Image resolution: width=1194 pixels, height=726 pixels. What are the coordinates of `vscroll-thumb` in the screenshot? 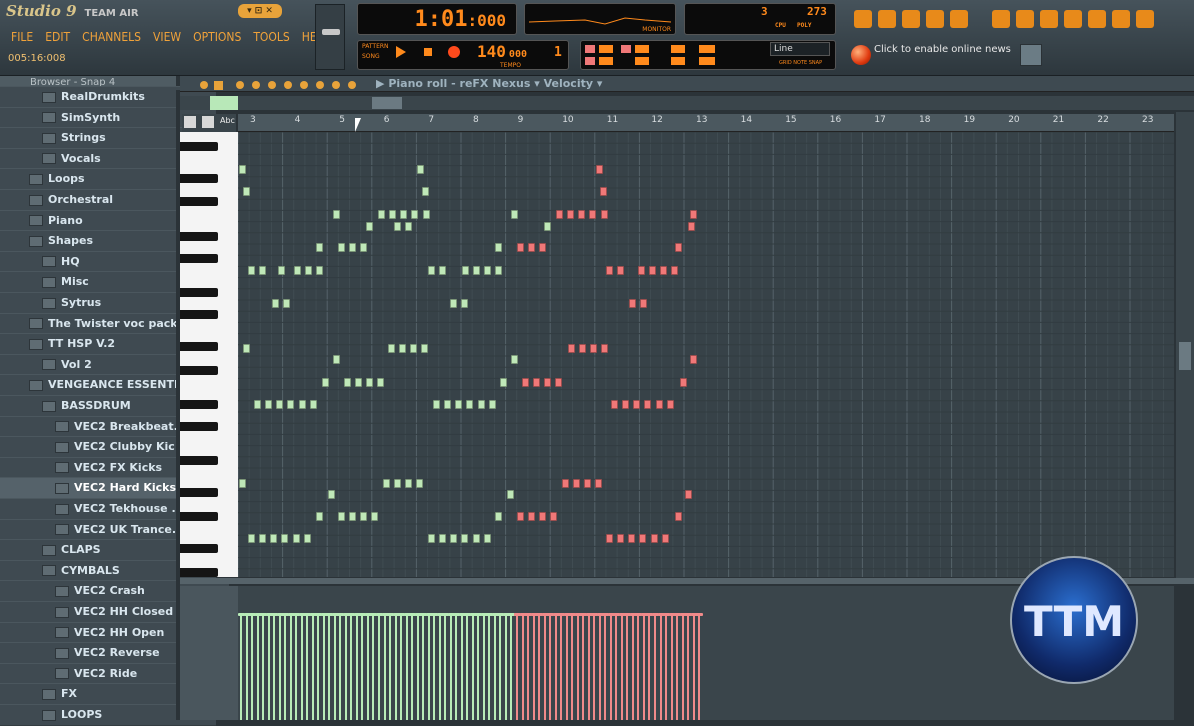 It's located at (1185, 356).